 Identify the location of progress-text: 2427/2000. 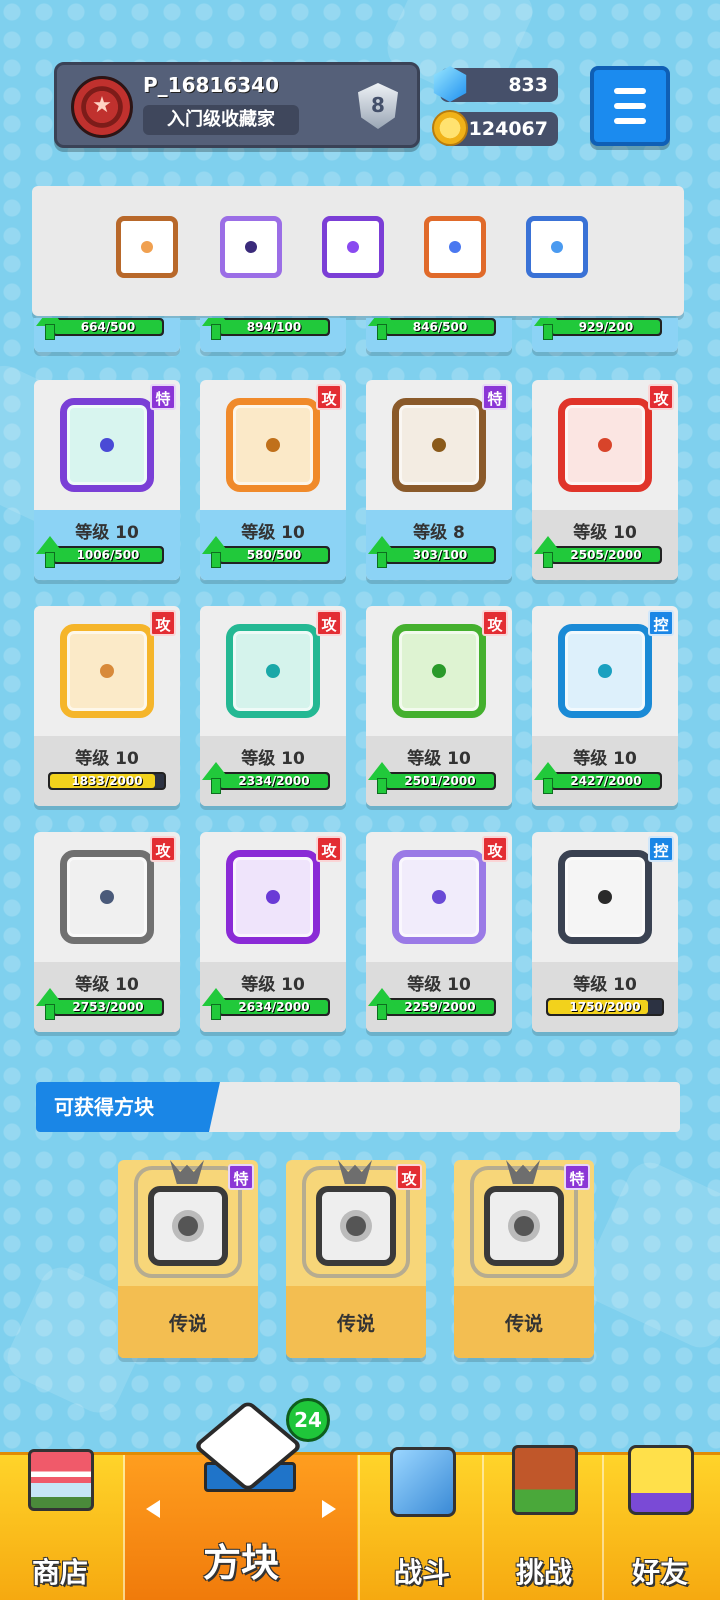
(606, 781).